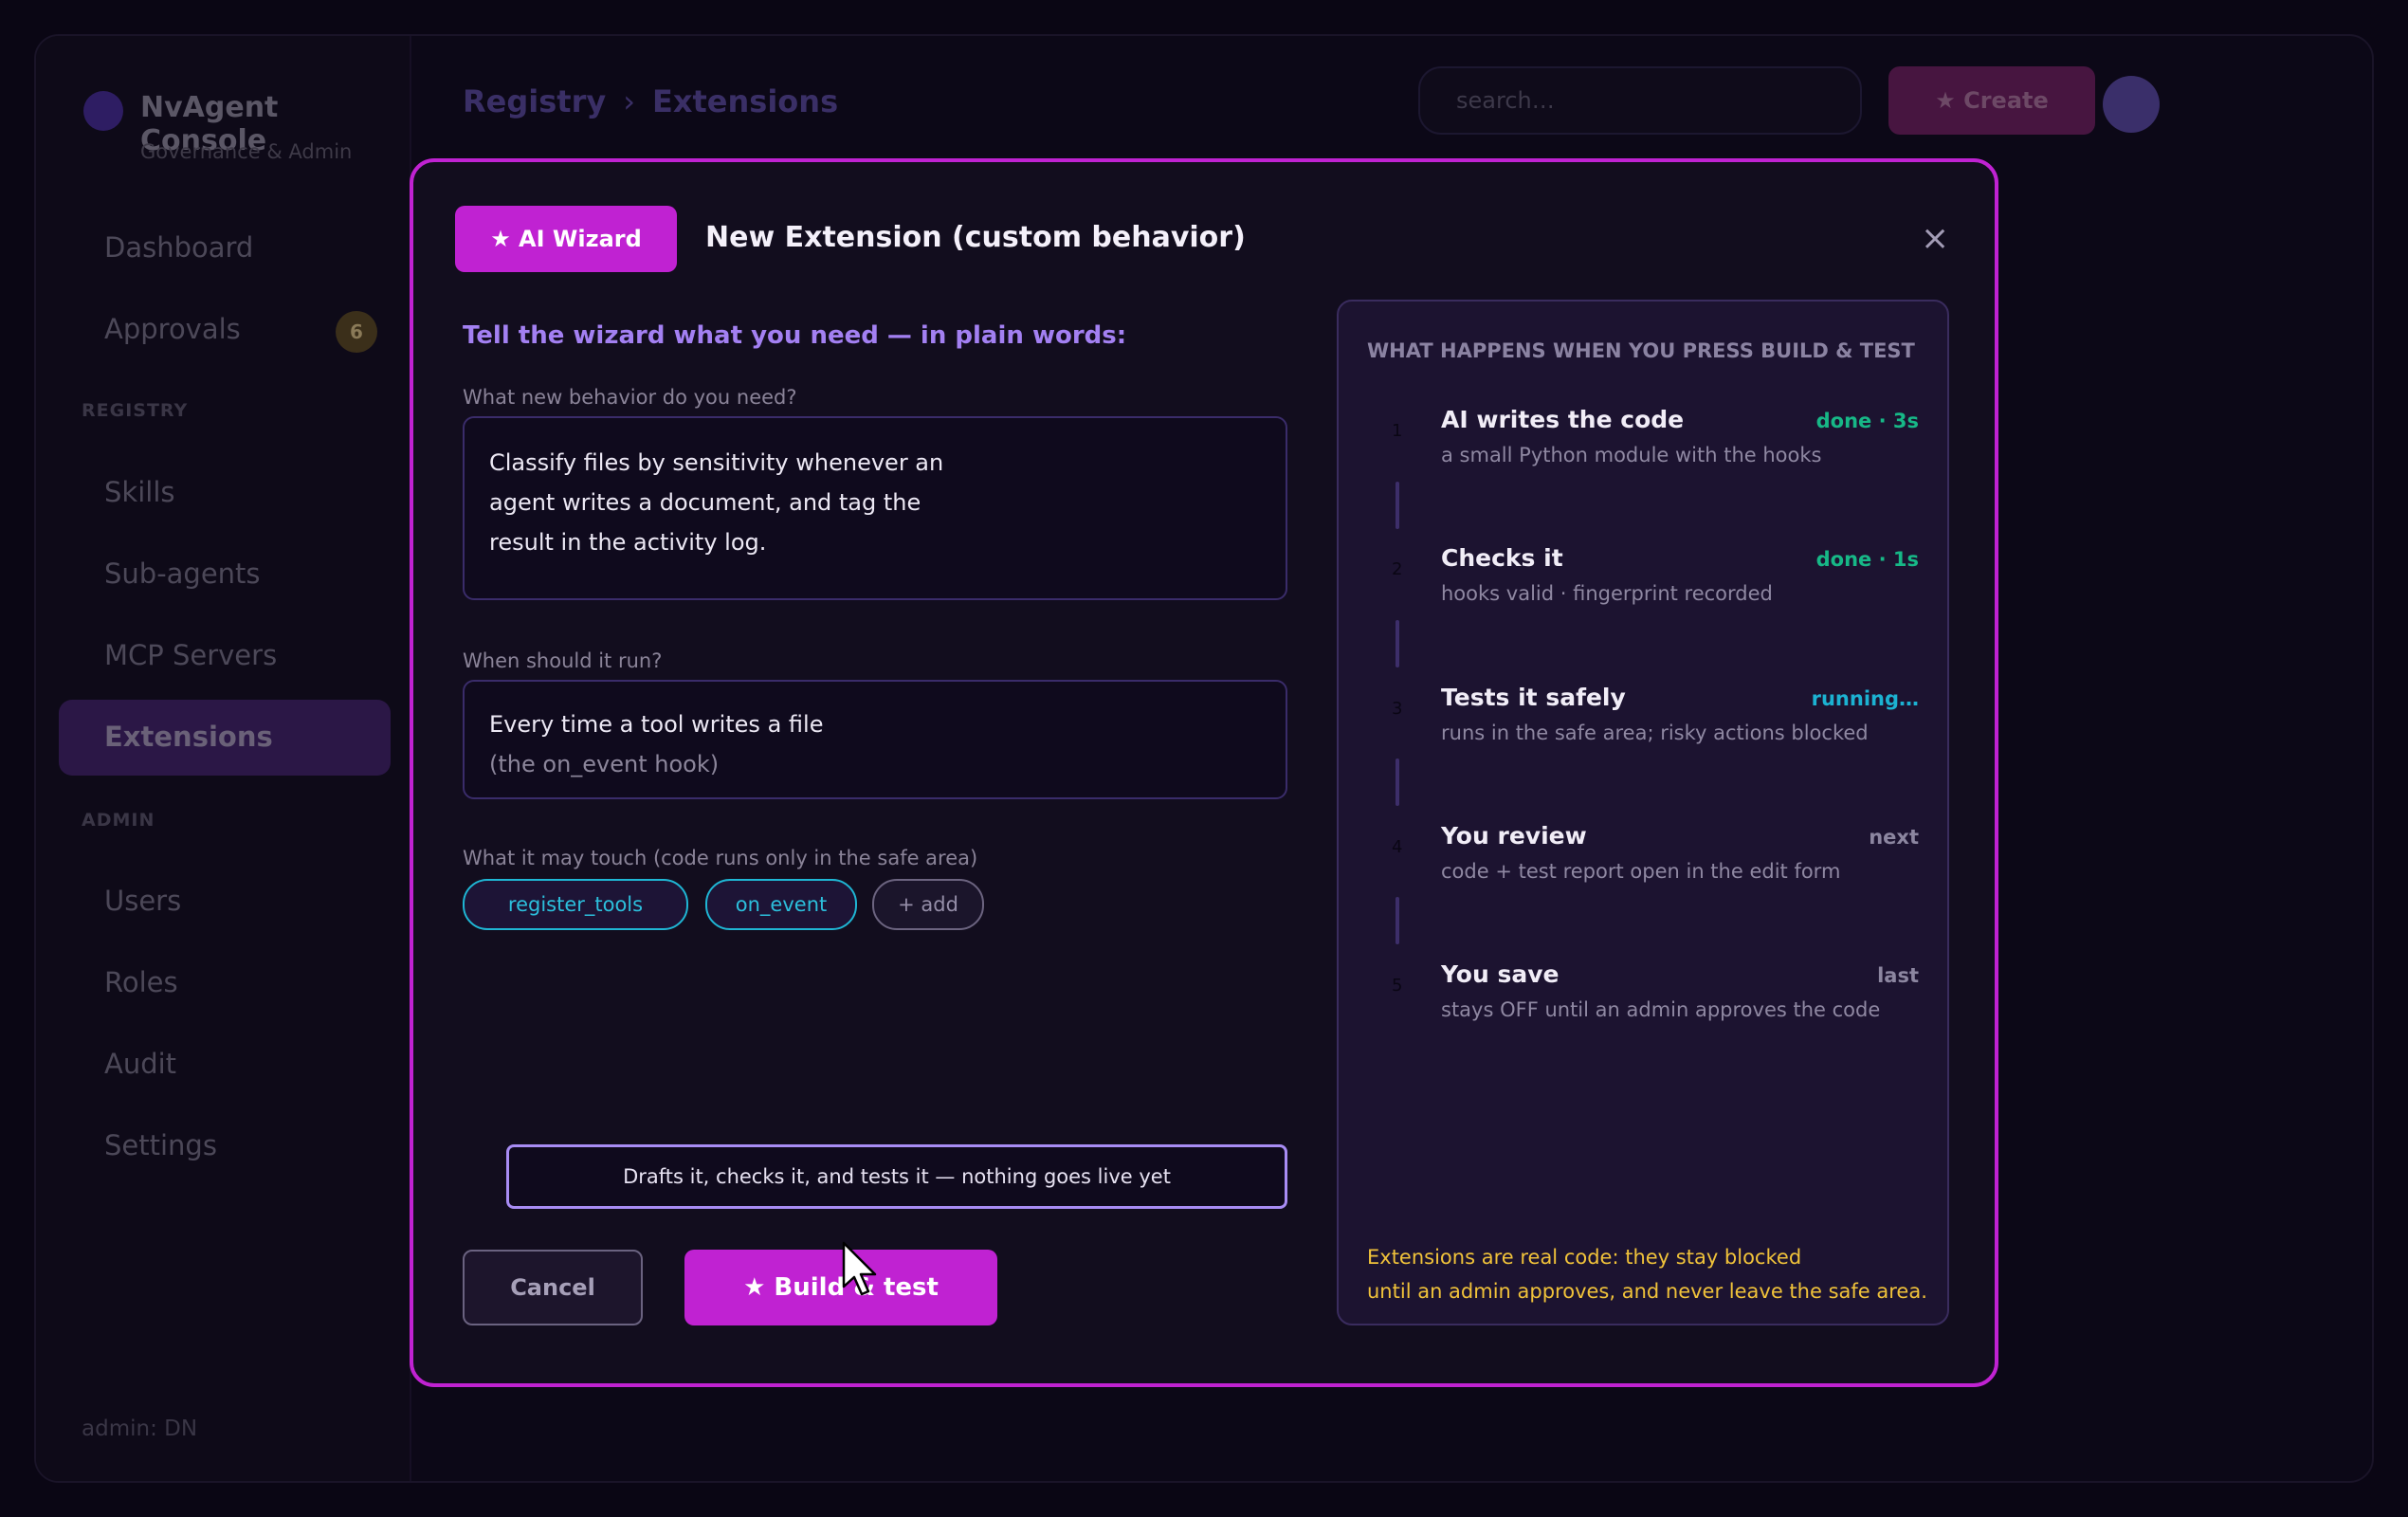 This screenshot has height=1517, width=2408. What do you see at coordinates (2131, 104) in the screenshot?
I see `avatar` at bounding box center [2131, 104].